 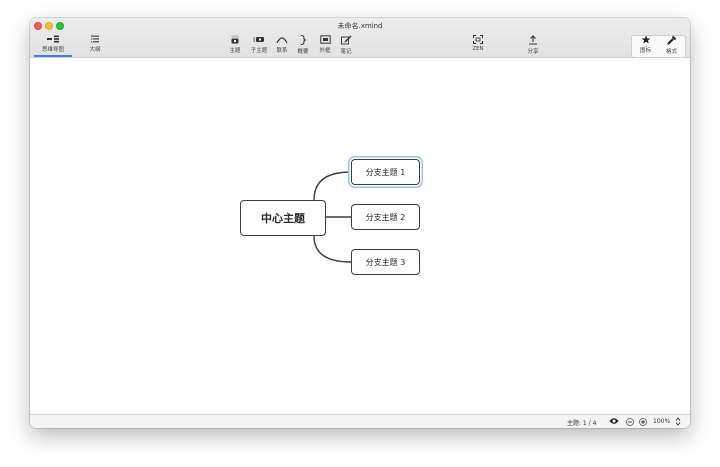 I want to click on relationship-button-label: 联系, so click(x=282, y=51).